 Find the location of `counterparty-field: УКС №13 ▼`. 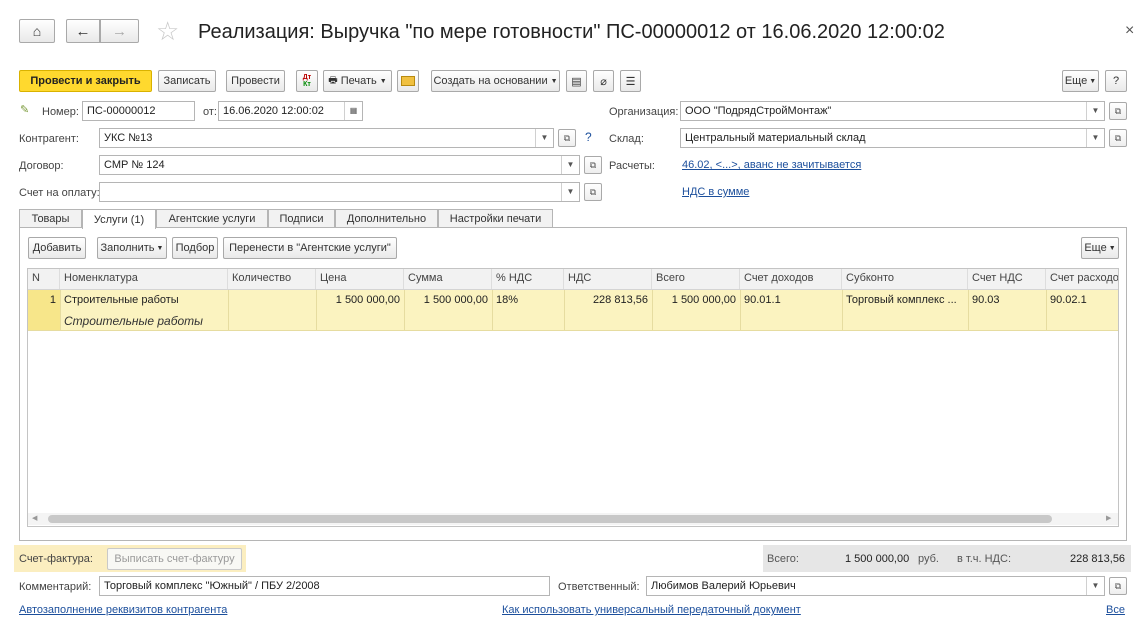

counterparty-field: УКС №13 ▼ is located at coordinates (326, 138).